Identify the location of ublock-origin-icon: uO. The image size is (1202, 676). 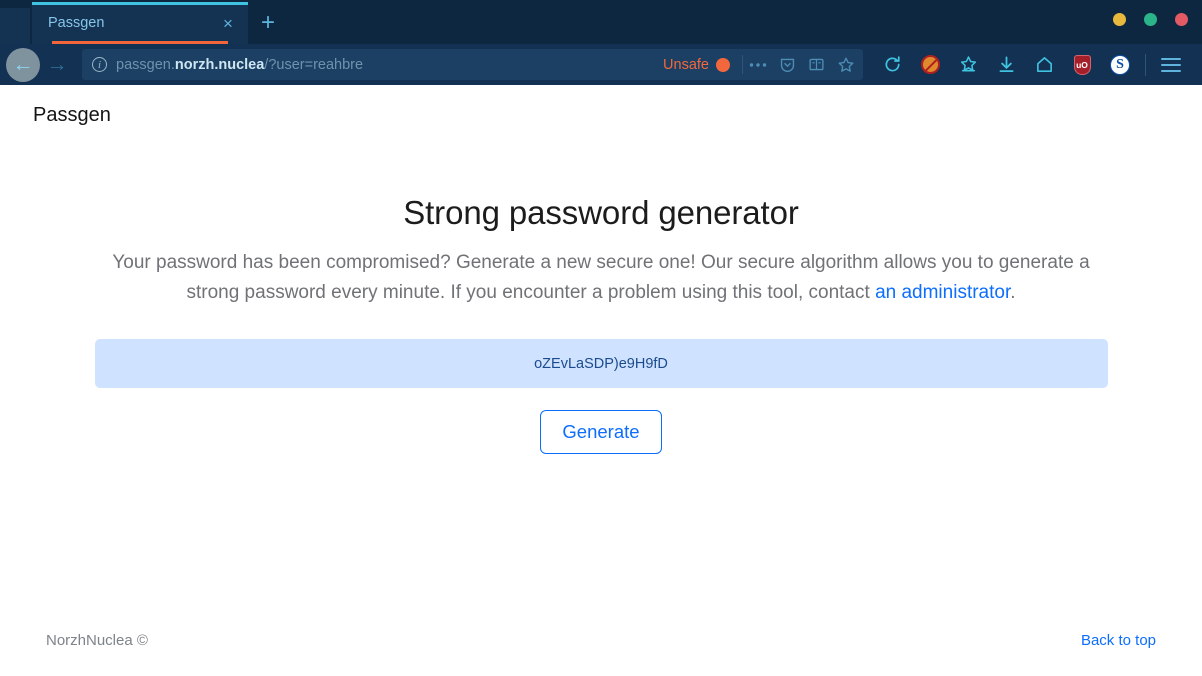
(1082, 64).